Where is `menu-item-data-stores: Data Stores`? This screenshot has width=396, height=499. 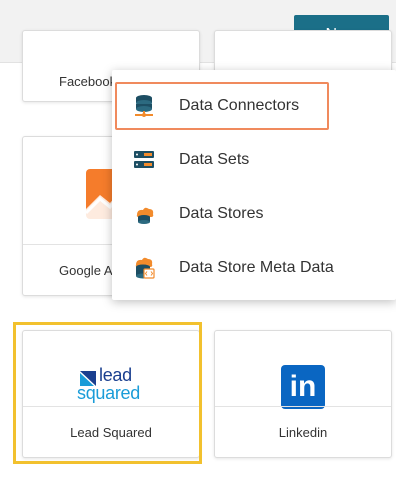 menu-item-data-stores: Data Stores is located at coordinates (254, 214).